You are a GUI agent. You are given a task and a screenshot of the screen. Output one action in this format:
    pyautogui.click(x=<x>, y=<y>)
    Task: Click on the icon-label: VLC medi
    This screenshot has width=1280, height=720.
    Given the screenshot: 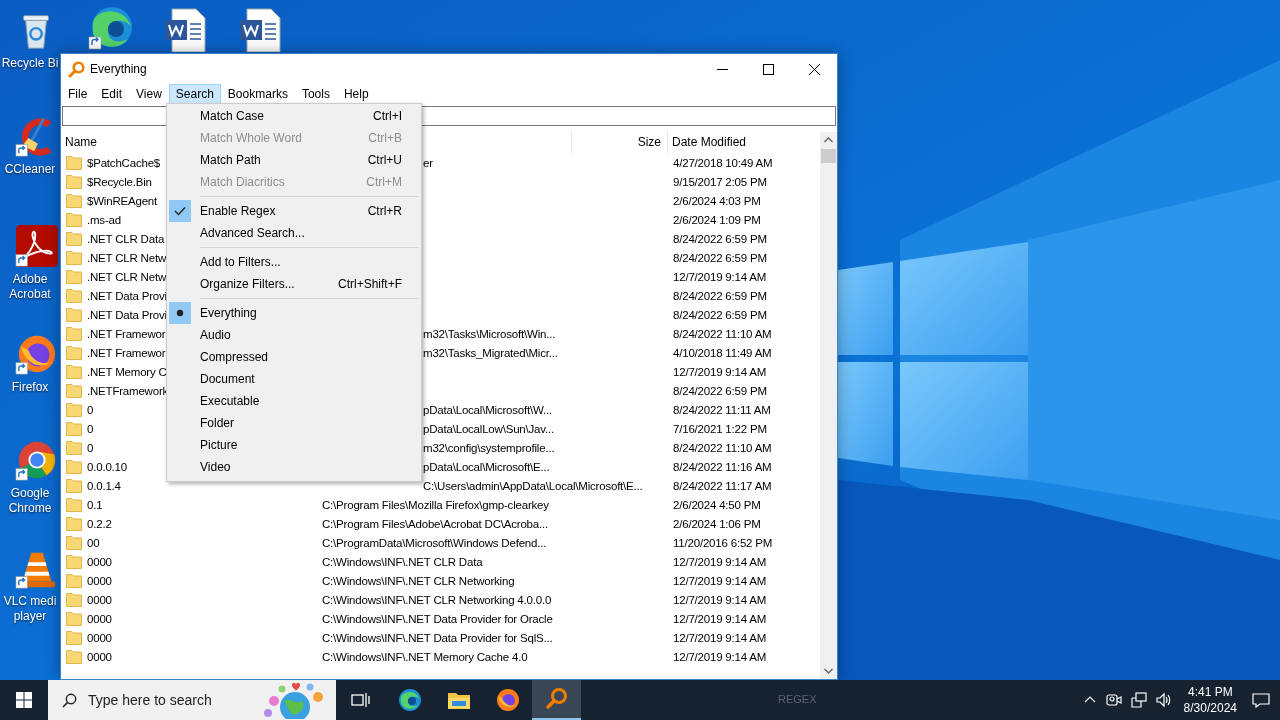 What is the action you would take?
    pyautogui.click(x=30, y=601)
    